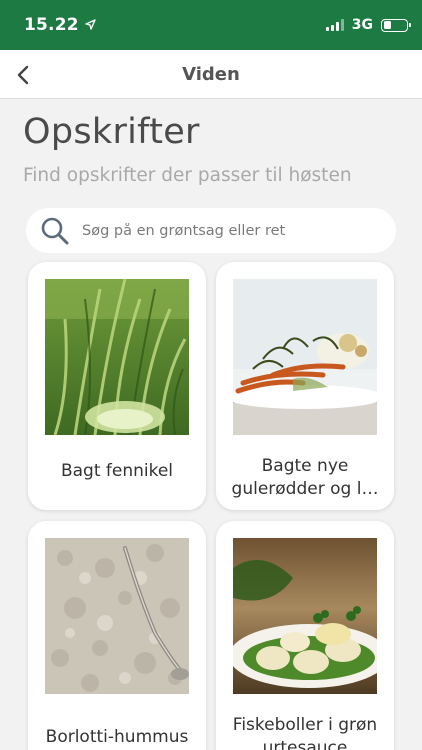 This screenshot has height=750, width=422. I want to click on status-time: 15.22, so click(51, 25).